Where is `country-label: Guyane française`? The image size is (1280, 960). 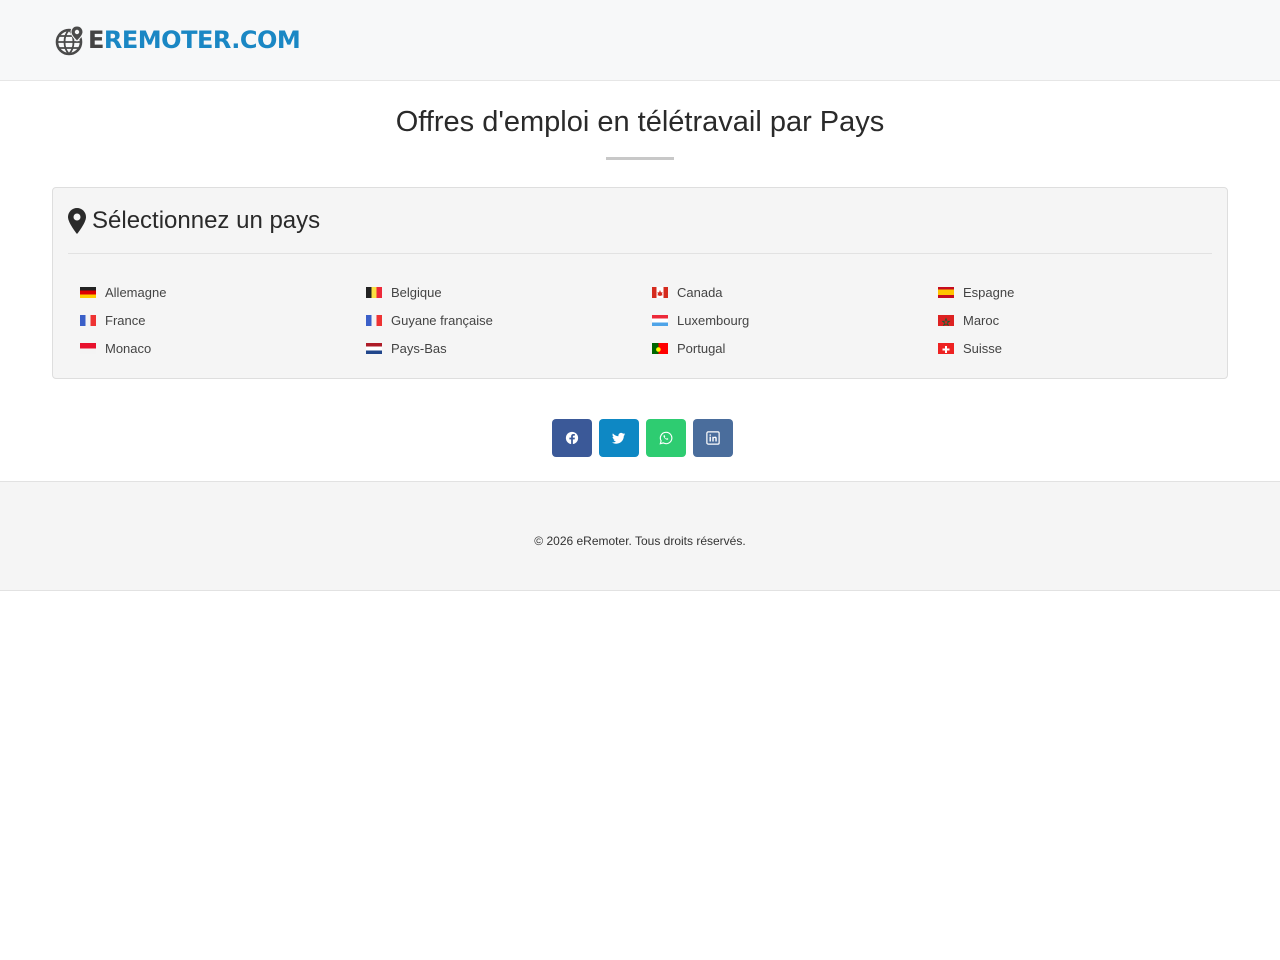 country-label: Guyane française is located at coordinates (442, 320).